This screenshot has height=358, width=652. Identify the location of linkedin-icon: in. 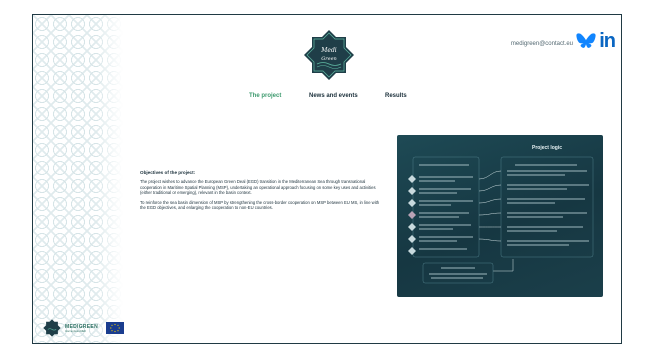
(607, 41).